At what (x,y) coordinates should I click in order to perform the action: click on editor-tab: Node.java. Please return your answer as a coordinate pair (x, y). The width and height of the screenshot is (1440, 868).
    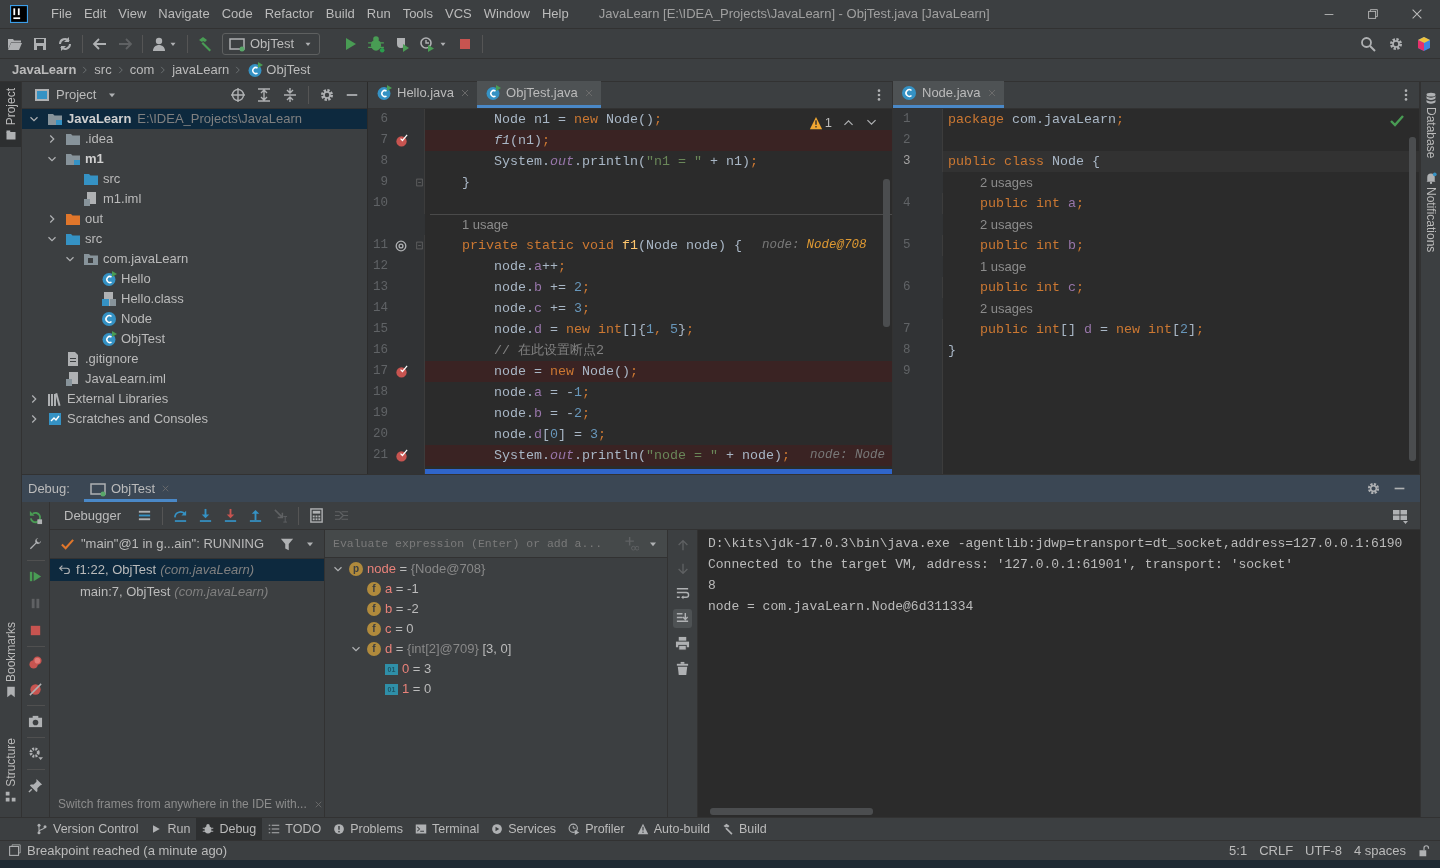
    Looking at the image, I should click on (948, 94).